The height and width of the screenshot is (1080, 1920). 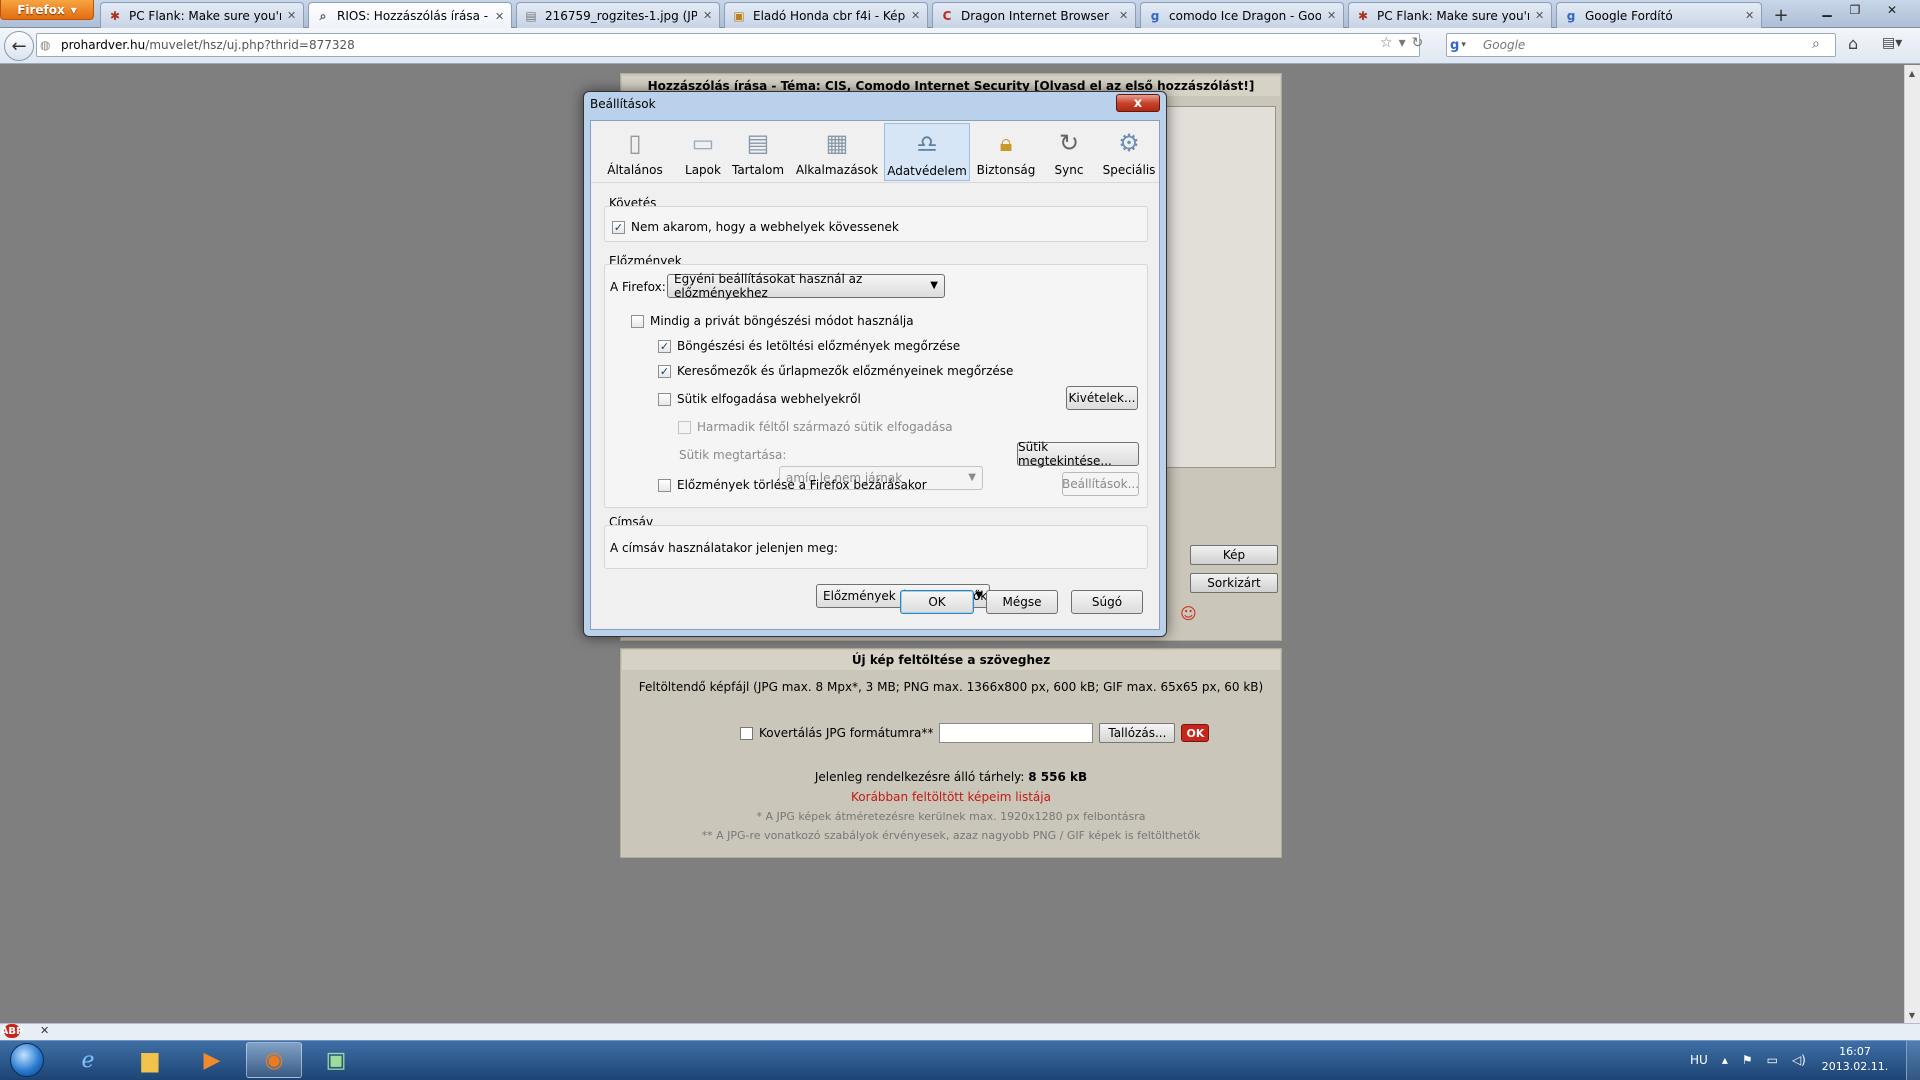 I want to click on site-identity-icon: ◍, so click(x=45, y=45).